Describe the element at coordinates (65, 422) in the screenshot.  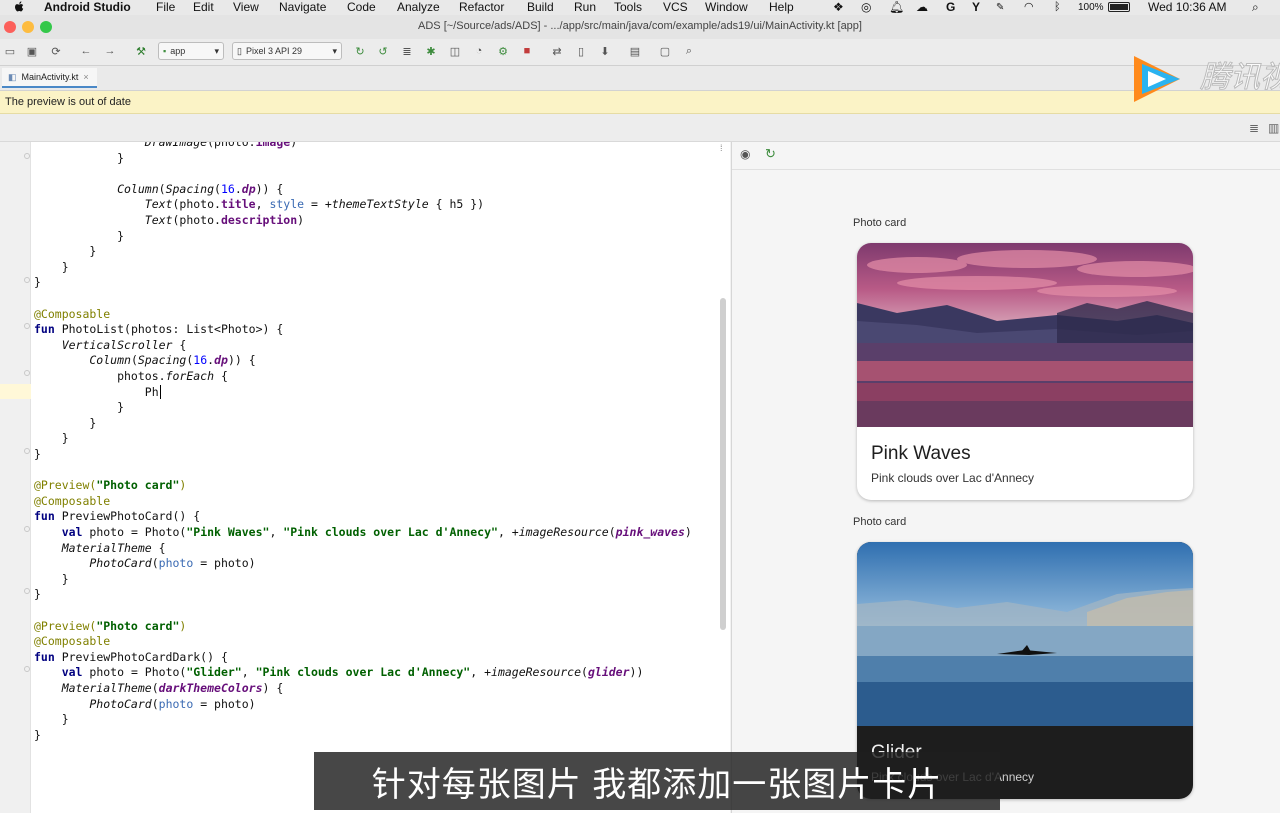
I see `code-line-19: }` at that location.